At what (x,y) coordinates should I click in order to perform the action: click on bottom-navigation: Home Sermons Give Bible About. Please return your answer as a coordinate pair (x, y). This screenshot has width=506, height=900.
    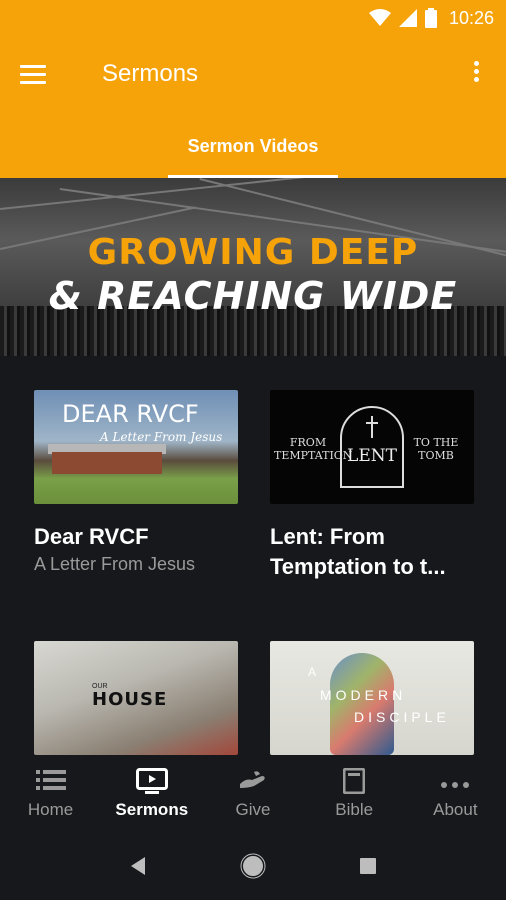
    Looking at the image, I should click on (253, 794).